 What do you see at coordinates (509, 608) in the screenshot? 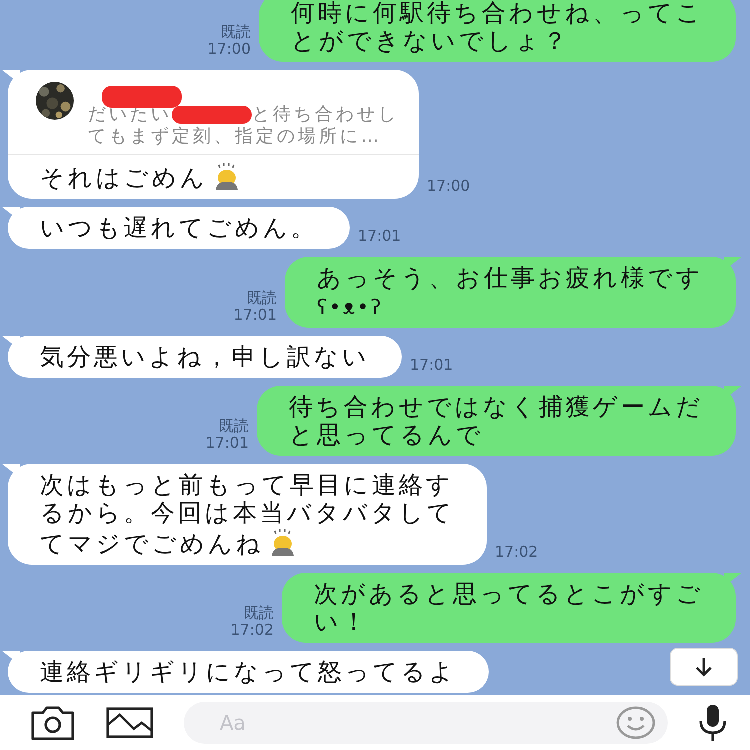
I see `message-text: 次があると思ってるとこがすご い！` at bounding box center [509, 608].